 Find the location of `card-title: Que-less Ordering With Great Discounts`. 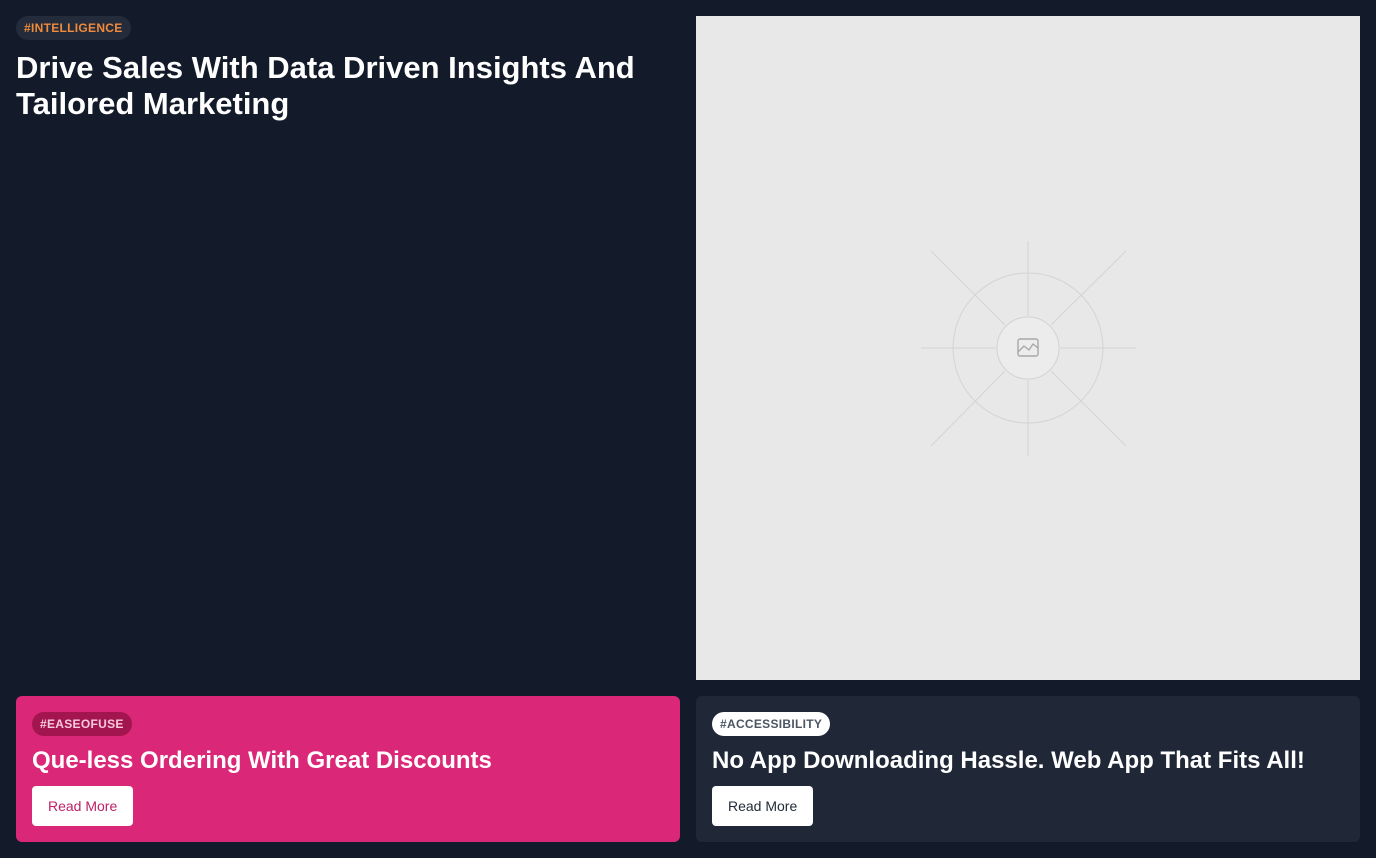

card-title: Que-less Ordering With Great Discounts is located at coordinates (262, 760).